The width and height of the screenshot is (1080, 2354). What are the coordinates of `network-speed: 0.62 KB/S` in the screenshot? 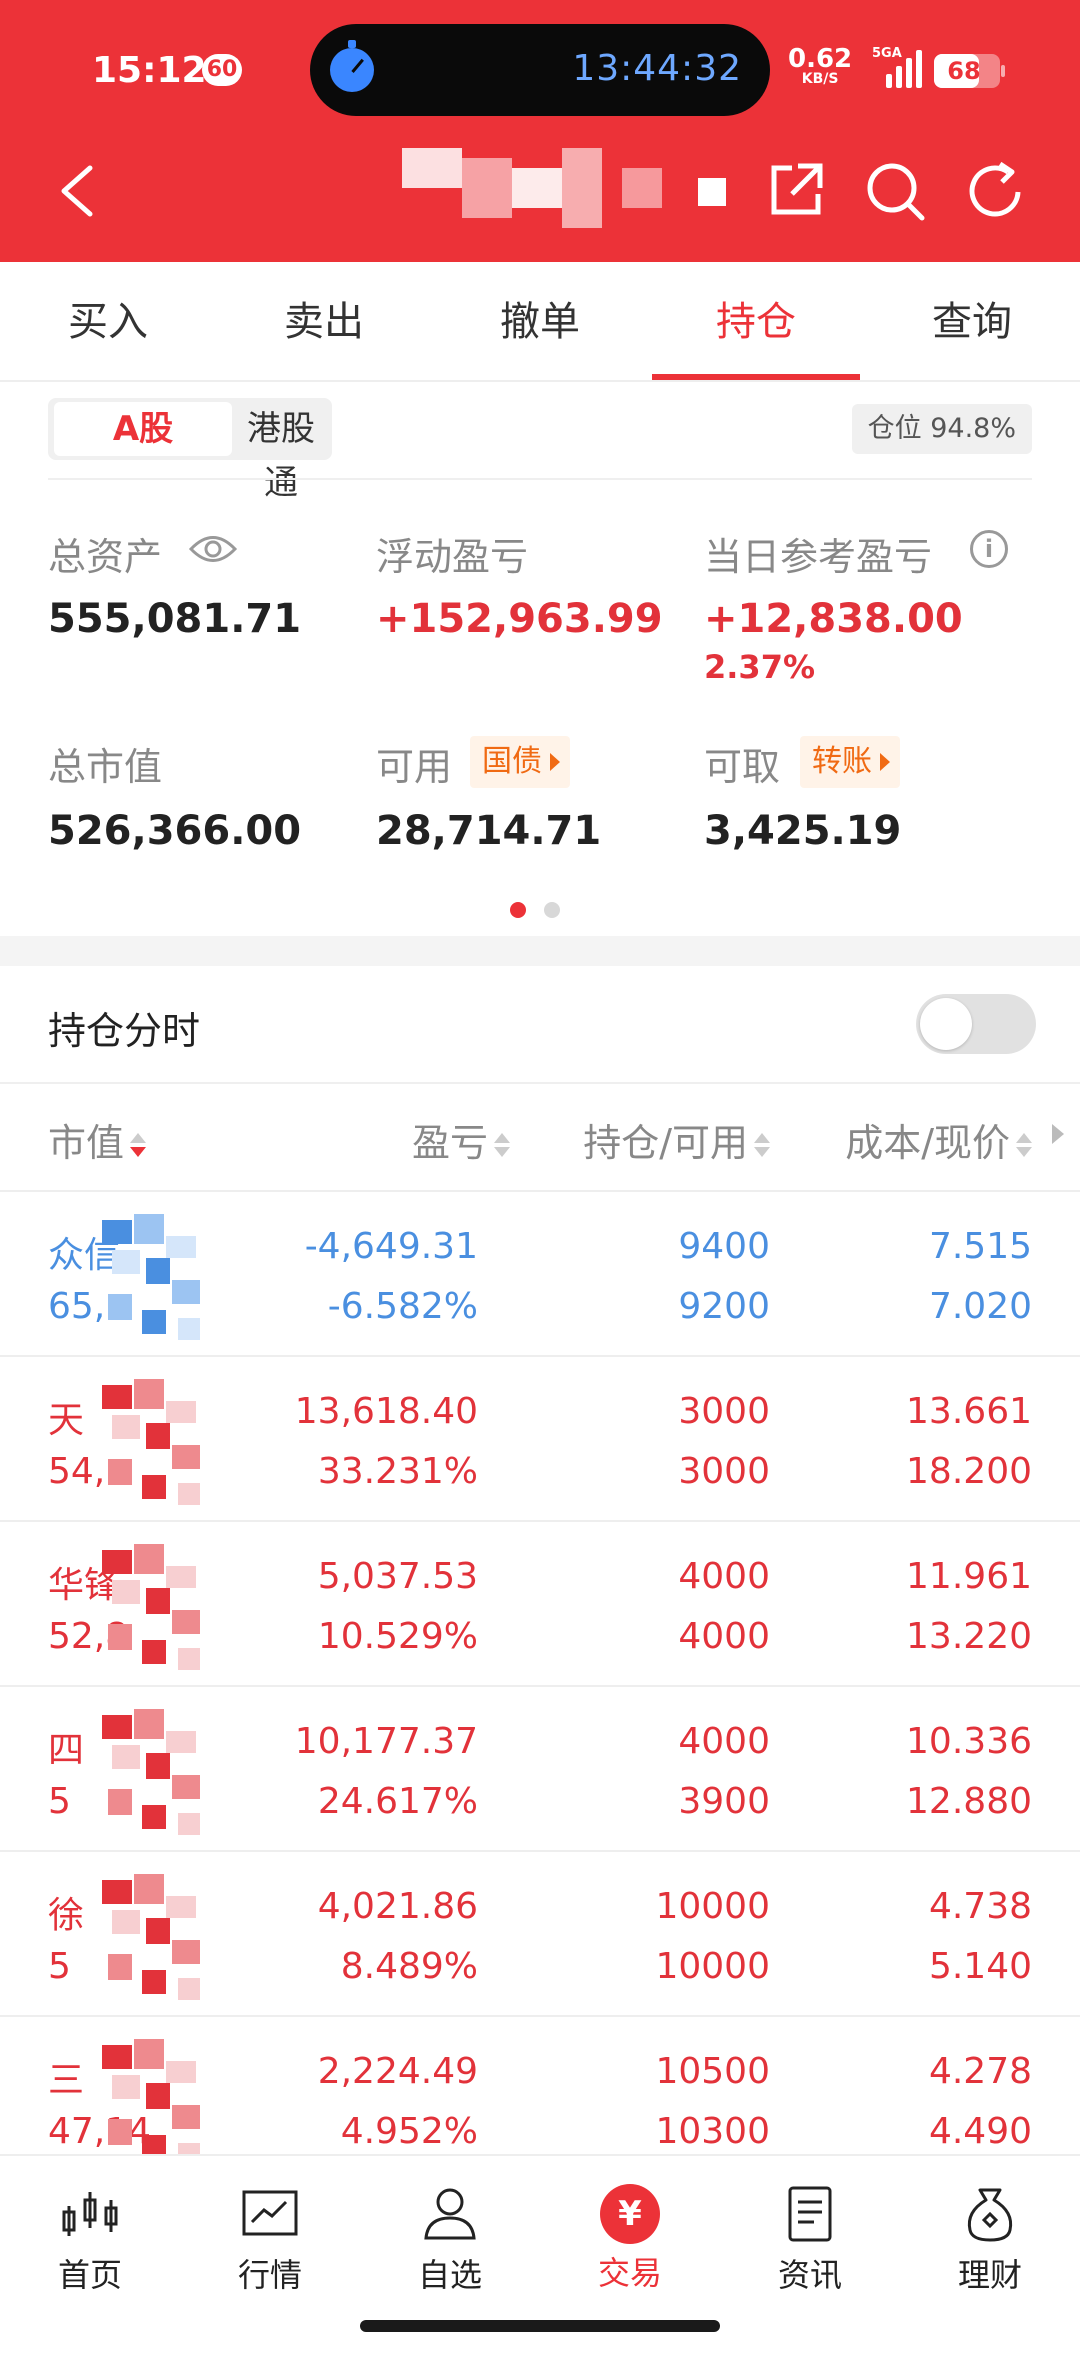 It's located at (820, 66).